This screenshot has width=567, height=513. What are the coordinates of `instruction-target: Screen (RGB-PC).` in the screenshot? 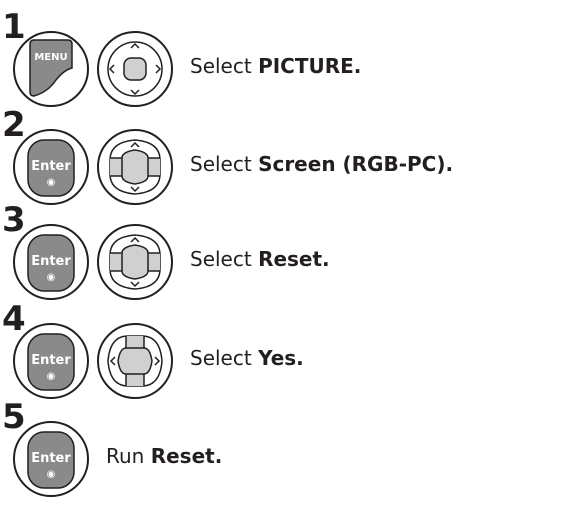 It's located at (356, 164).